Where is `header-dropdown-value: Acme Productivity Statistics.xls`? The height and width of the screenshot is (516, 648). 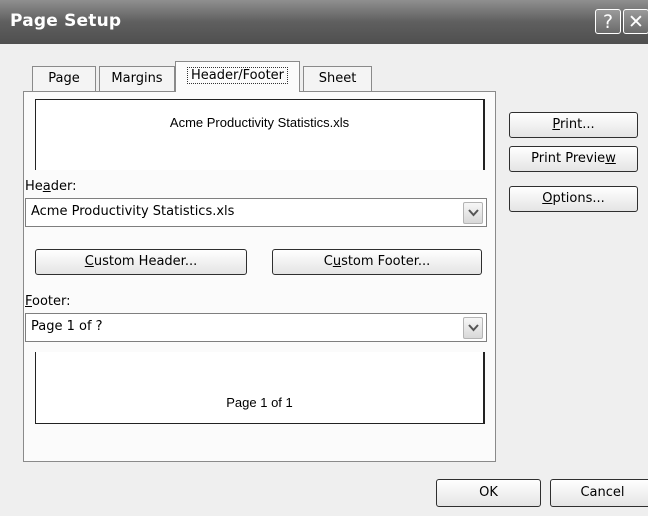 header-dropdown-value: Acme Productivity Statistics.xls is located at coordinates (133, 211).